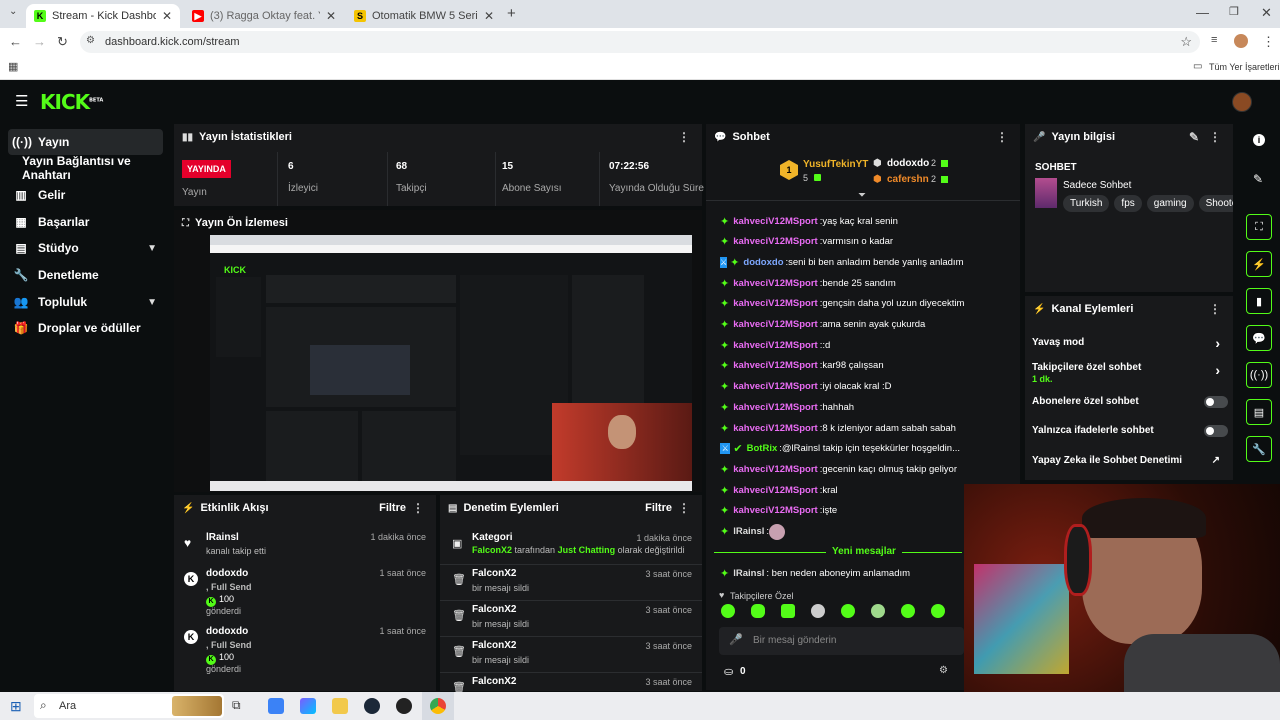 The width and height of the screenshot is (1280, 720). What do you see at coordinates (1086, 203) in the screenshot?
I see `tag-chip: Turkish` at bounding box center [1086, 203].